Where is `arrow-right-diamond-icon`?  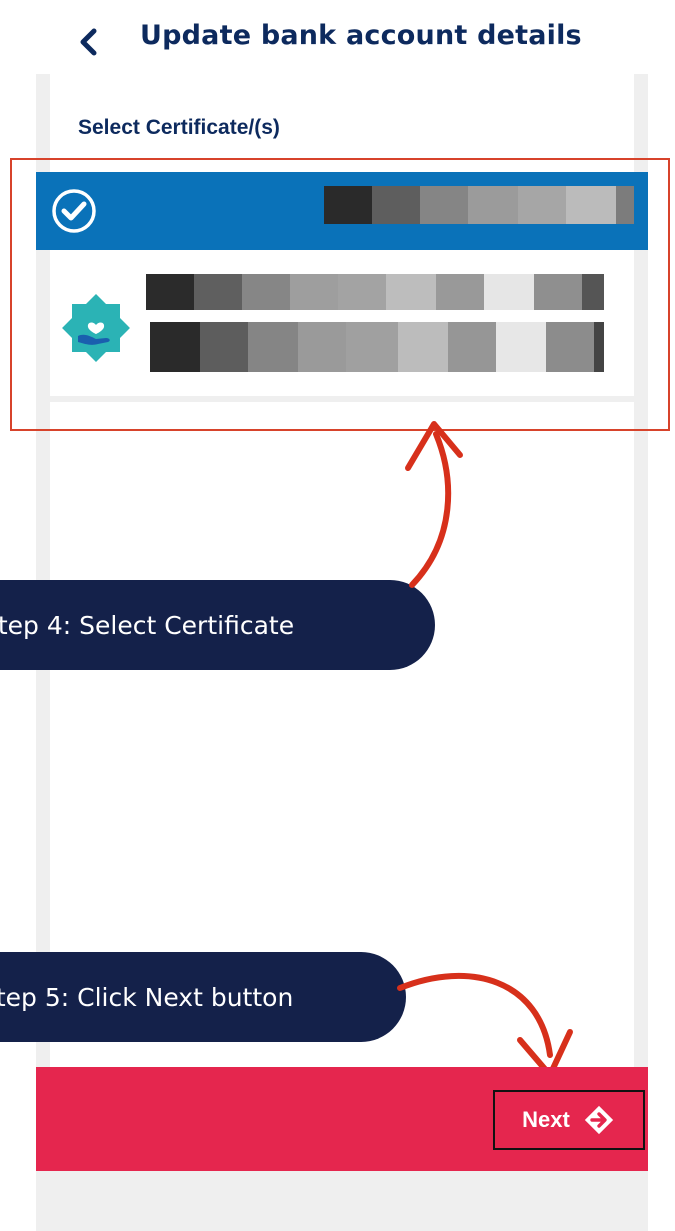 arrow-right-diamond-icon is located at coordinates (598, 1120).